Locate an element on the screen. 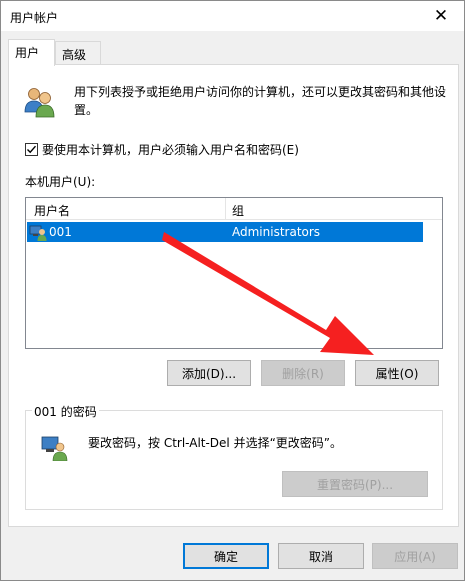 The width and height of the screenshot is (465, 581). ok-button: 确定 is located at coordinates (226, 556).